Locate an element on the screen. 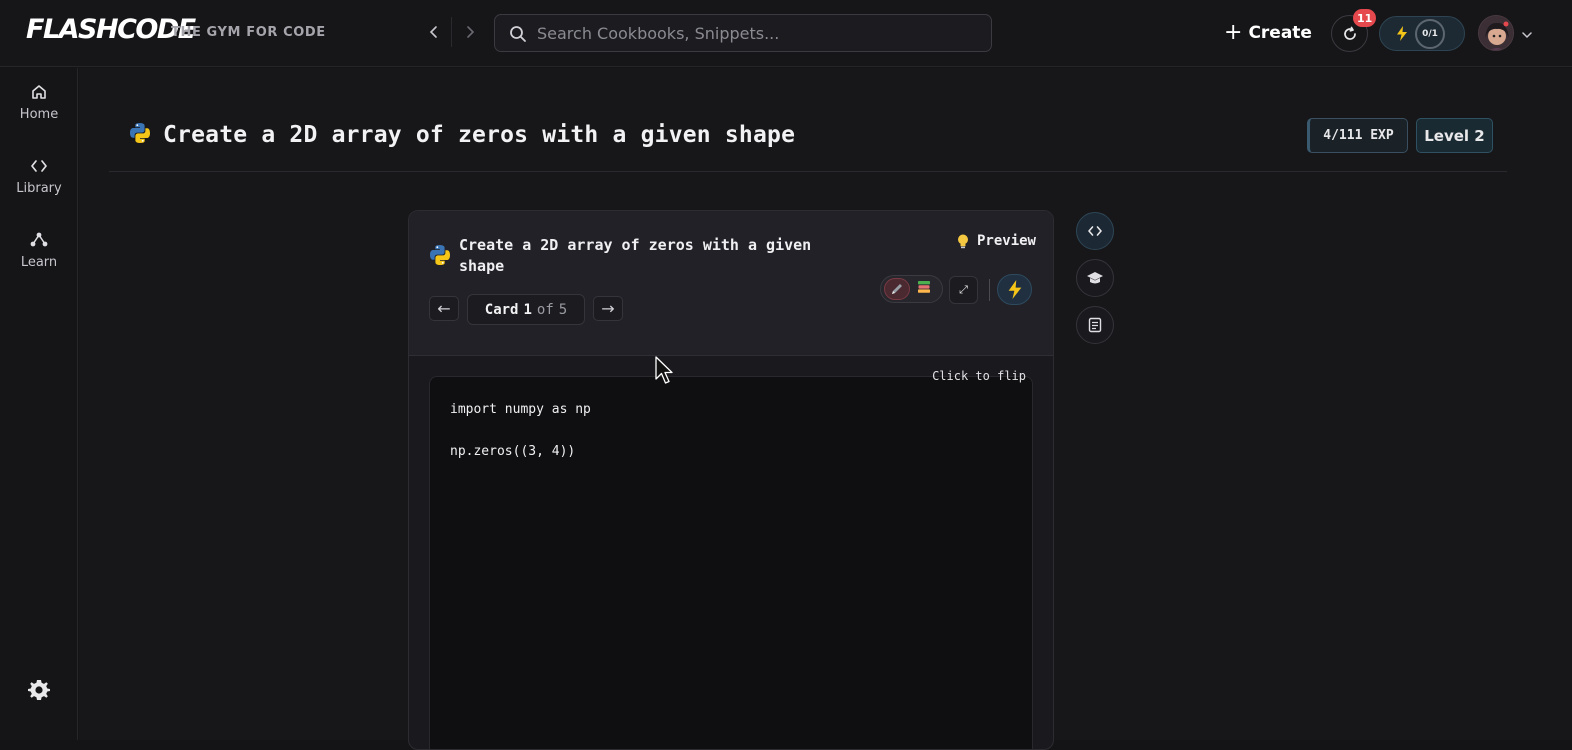  sidebar-item-home: Home is located at coordinates (39, 102).